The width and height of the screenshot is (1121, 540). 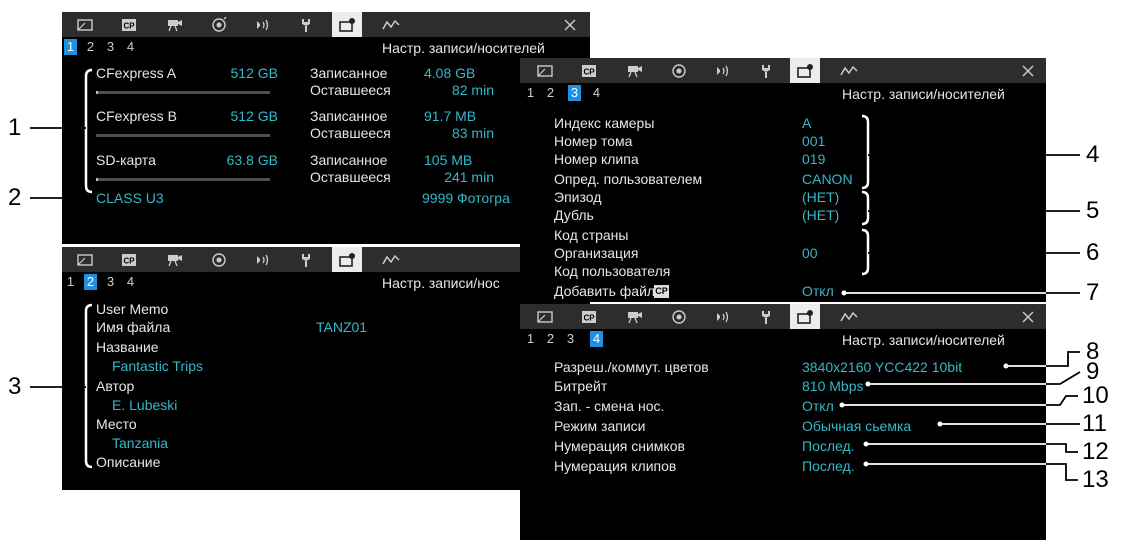 I want to click on callout-11: 11, so click(x=1094, y=423).